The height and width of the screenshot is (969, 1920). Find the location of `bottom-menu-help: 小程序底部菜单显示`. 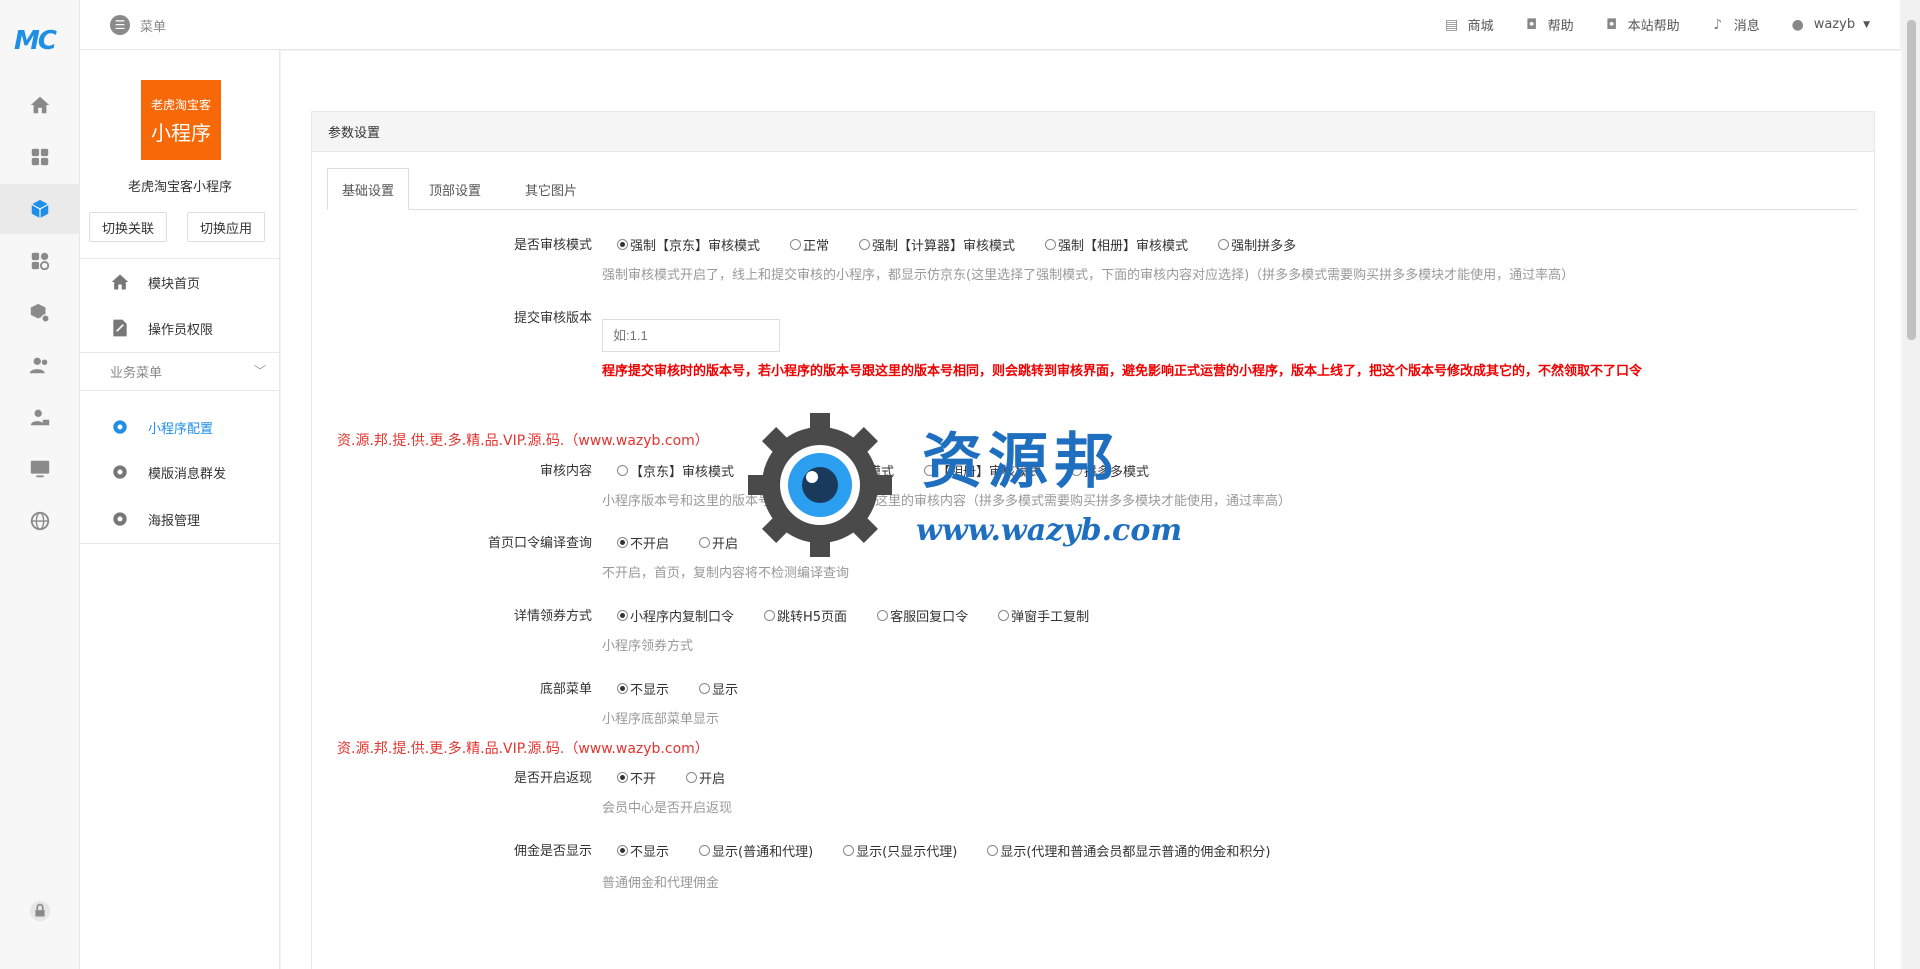

bottom-menu-help: 小程序底部菜单显示 is located at coordinates (661, 719).